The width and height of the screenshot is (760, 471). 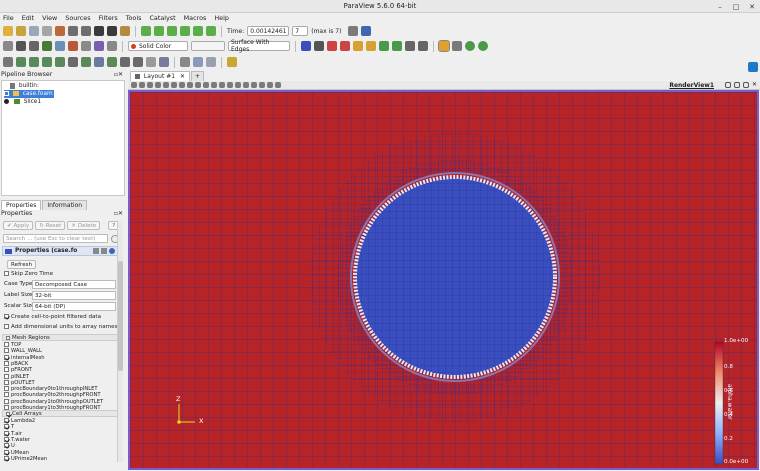 What do you see at coordinates (21, 31) in the screenshot?
I see `save-data-icon` at bounding box center [21, 31].